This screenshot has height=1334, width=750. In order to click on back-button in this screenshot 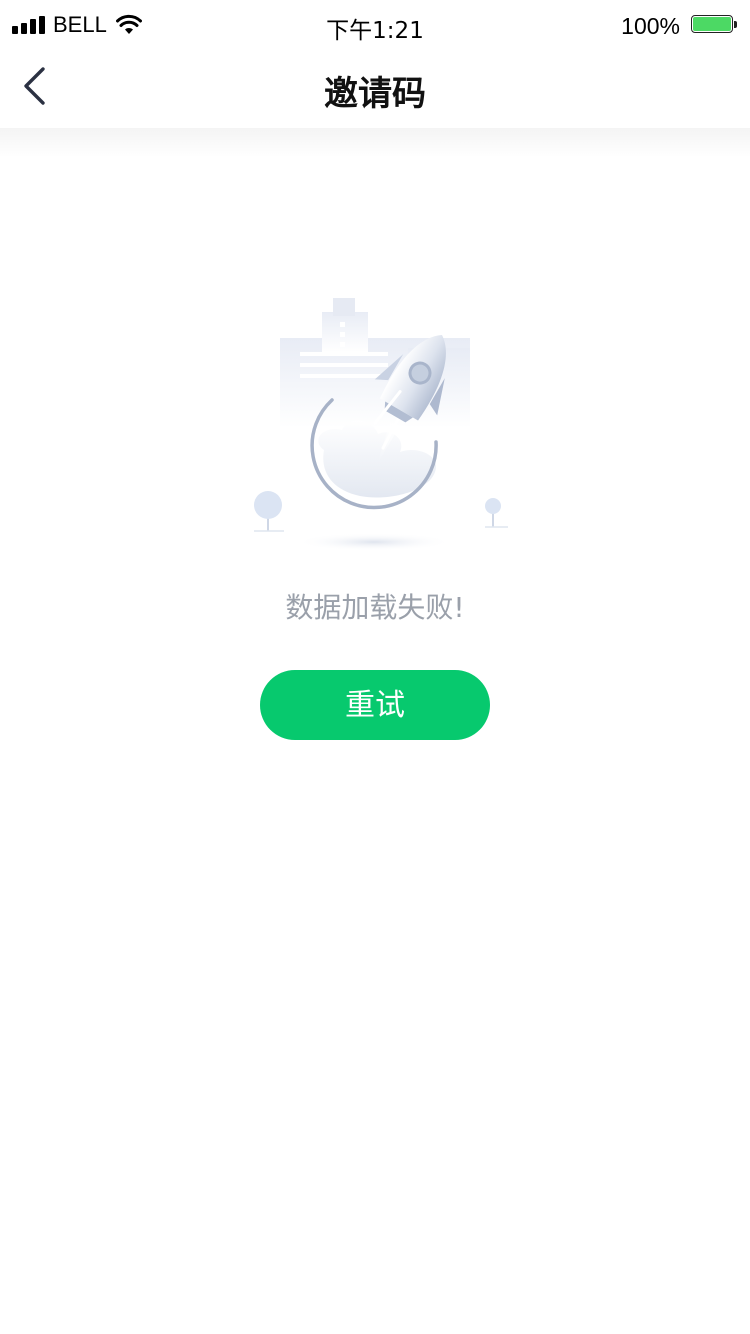, I will do `click(35, 87)`.